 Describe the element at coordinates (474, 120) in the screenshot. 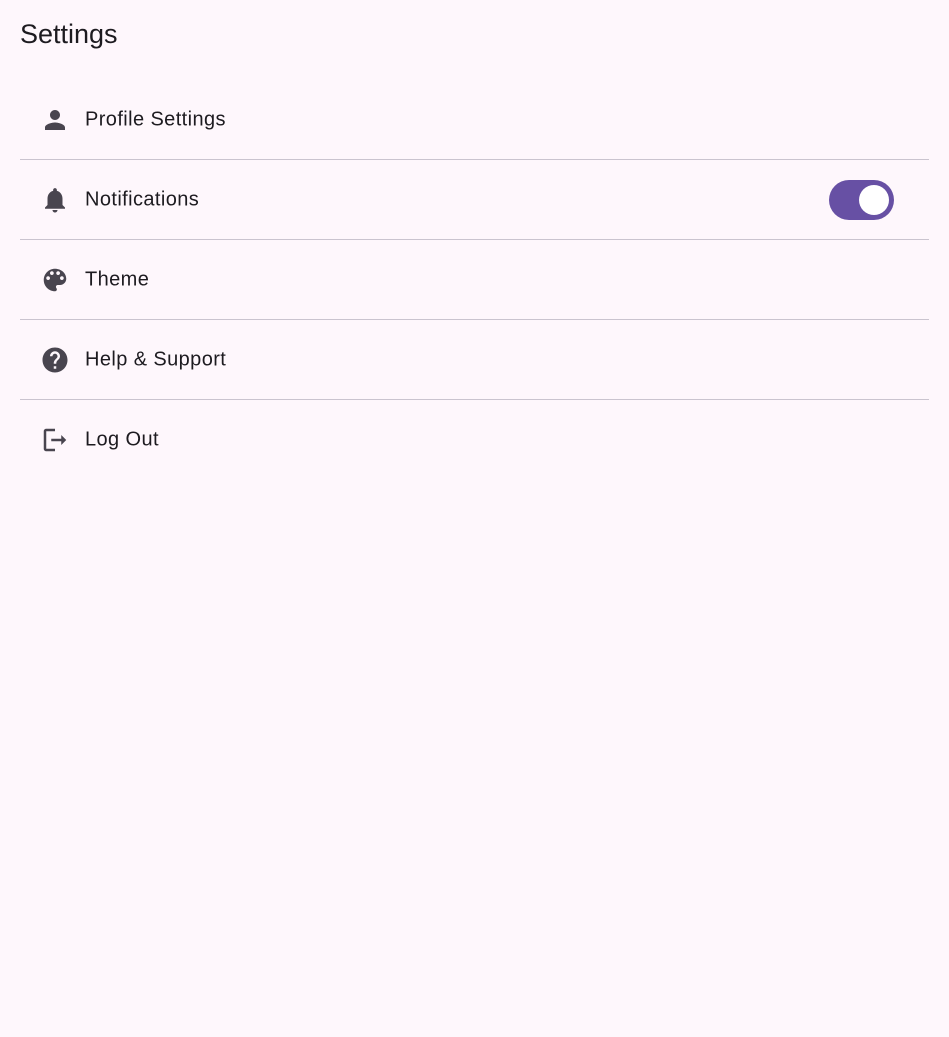

I see `settings-item-profile: Profile Settings` at that location.